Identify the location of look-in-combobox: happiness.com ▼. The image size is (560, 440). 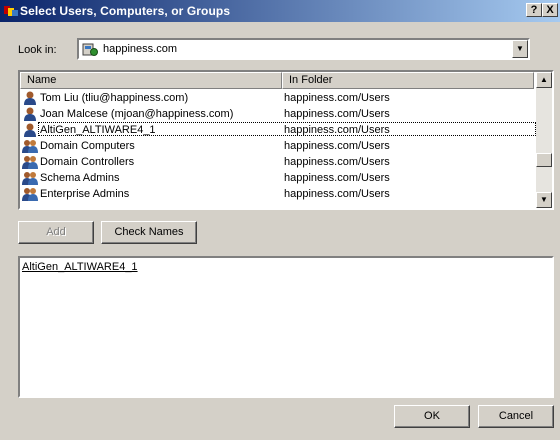
(303, 49).